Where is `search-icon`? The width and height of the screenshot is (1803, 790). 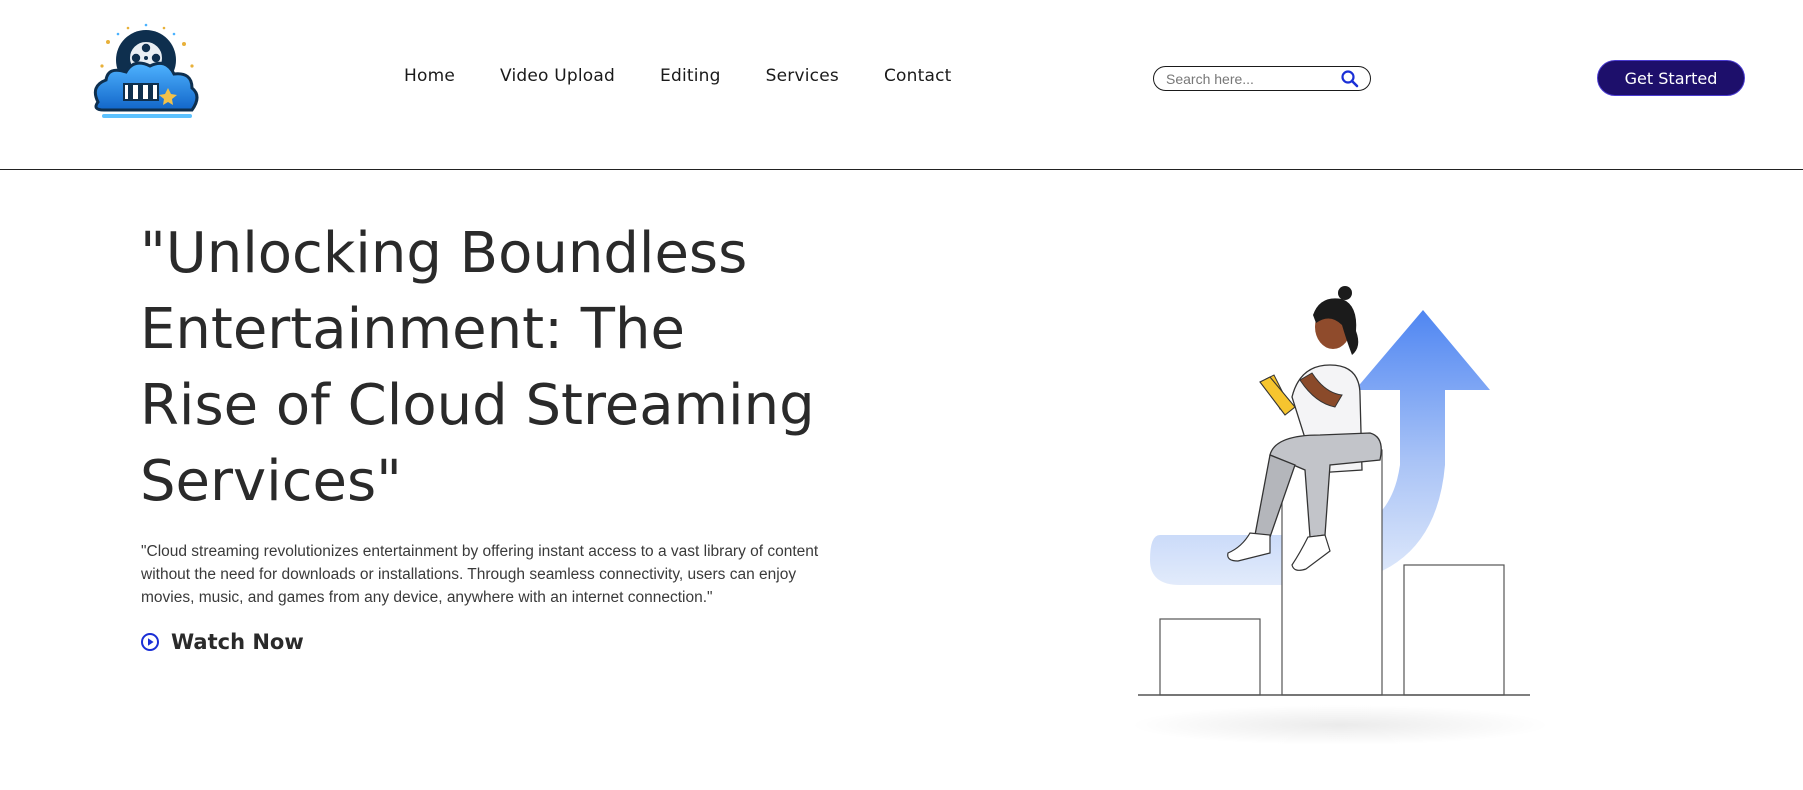
search-icon is located at coordinates (1350, 79).